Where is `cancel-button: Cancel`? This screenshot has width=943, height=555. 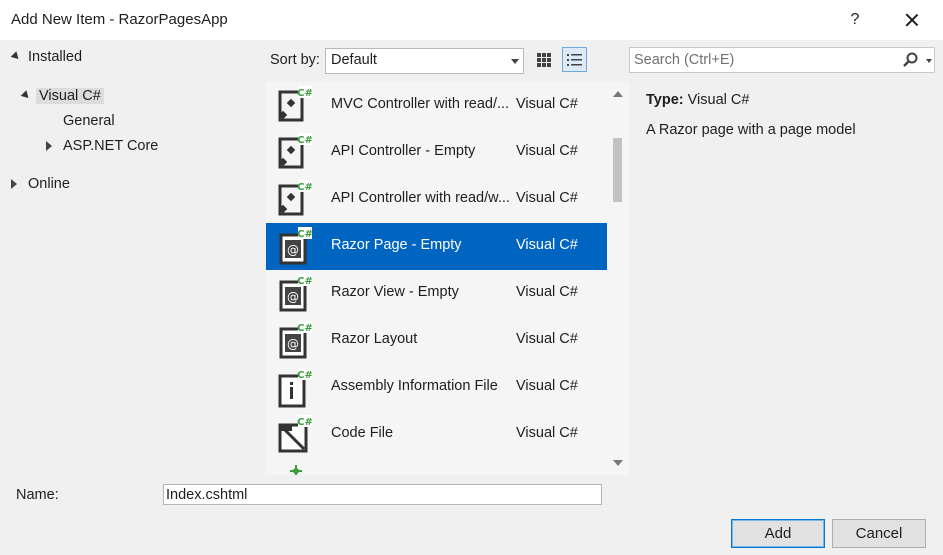
cancel-button: Cancel is located at coordinates (879, 533).